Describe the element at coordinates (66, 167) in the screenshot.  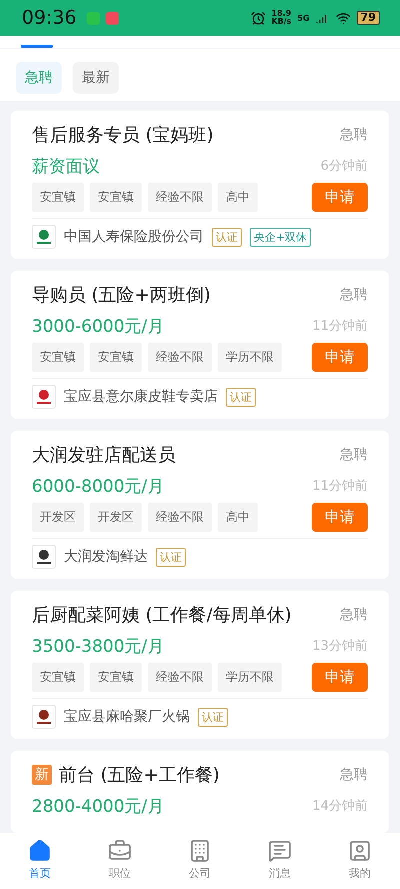
I see `salary: 薪资面议` at that location.